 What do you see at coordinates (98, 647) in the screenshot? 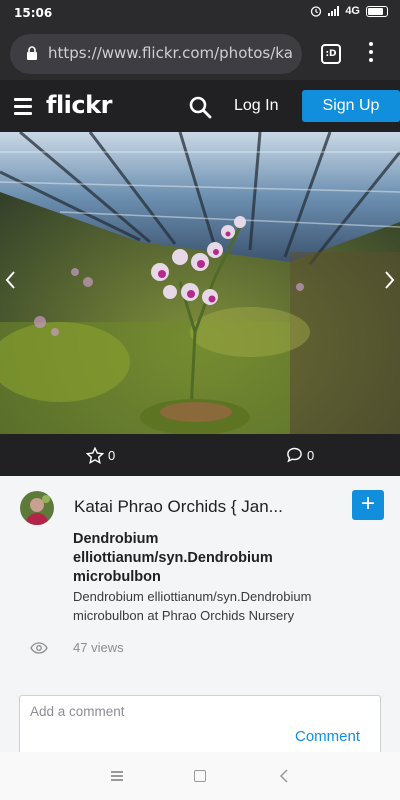
I see `views-count: 47 views` at bounding box center [98, 647].